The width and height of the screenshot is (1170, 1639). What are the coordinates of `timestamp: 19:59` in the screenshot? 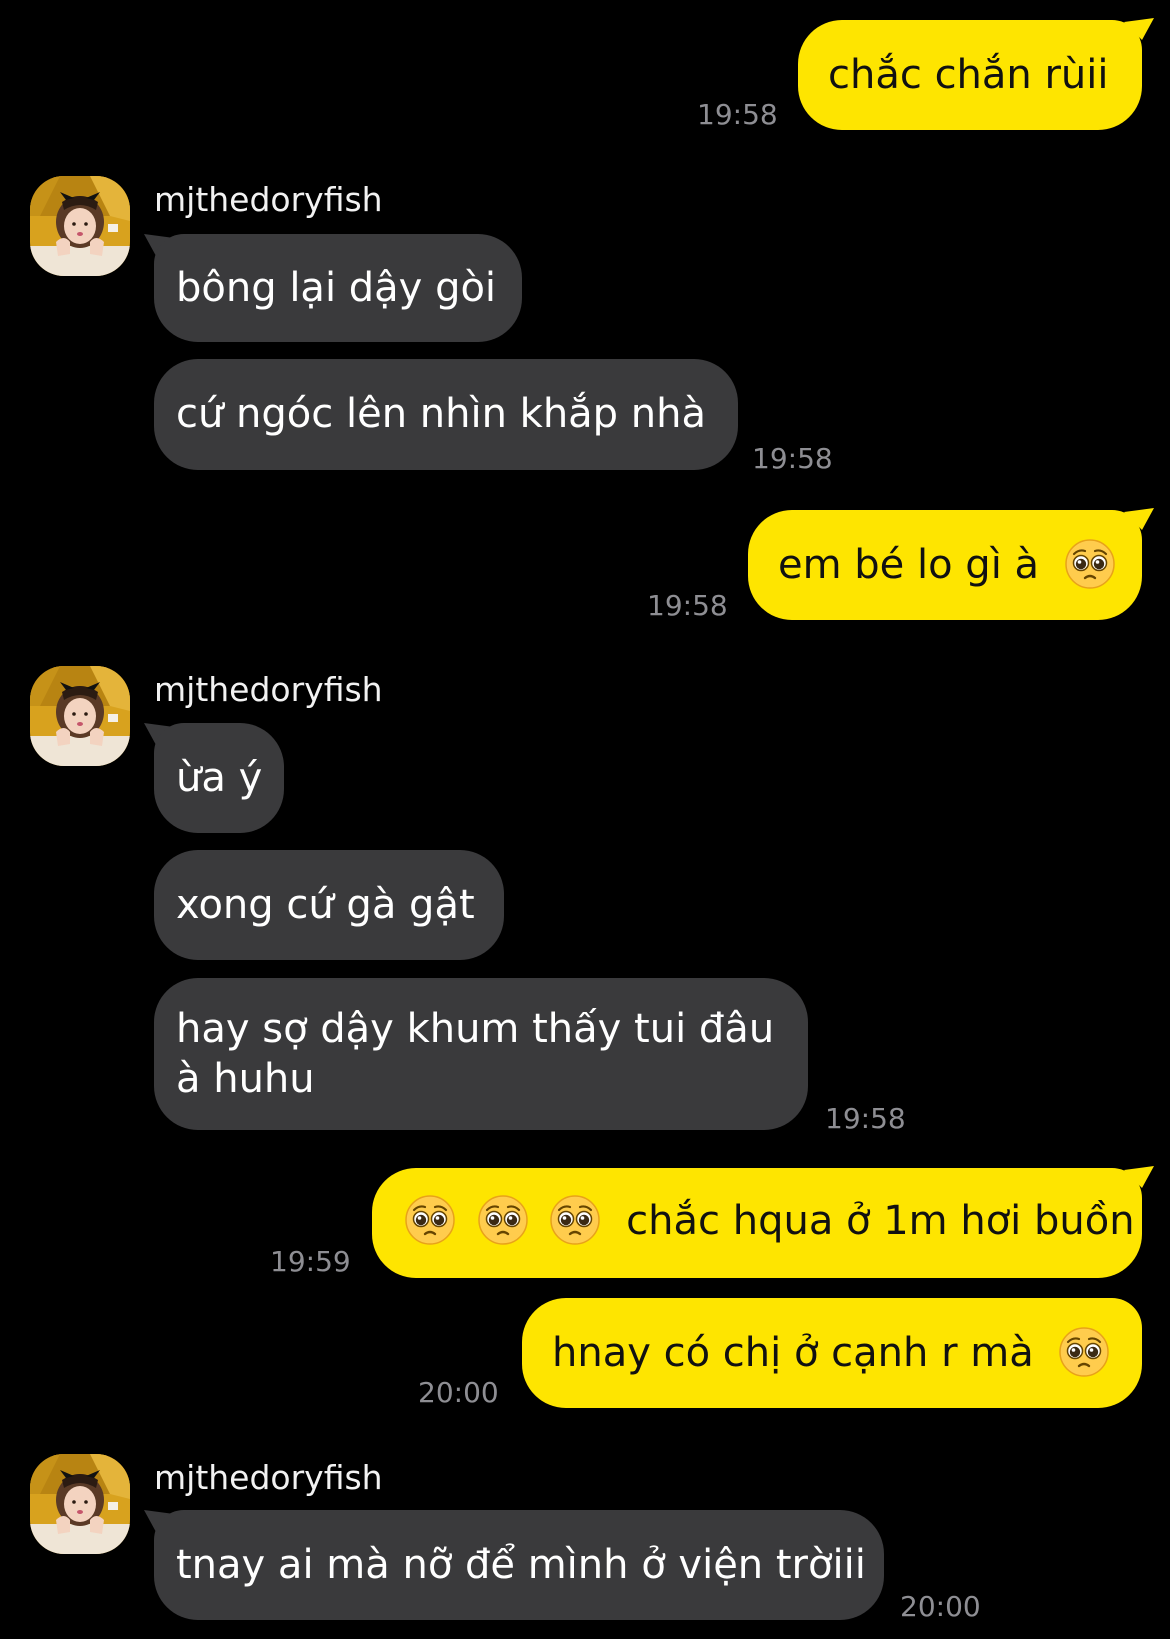 It's located at (310, 1261).